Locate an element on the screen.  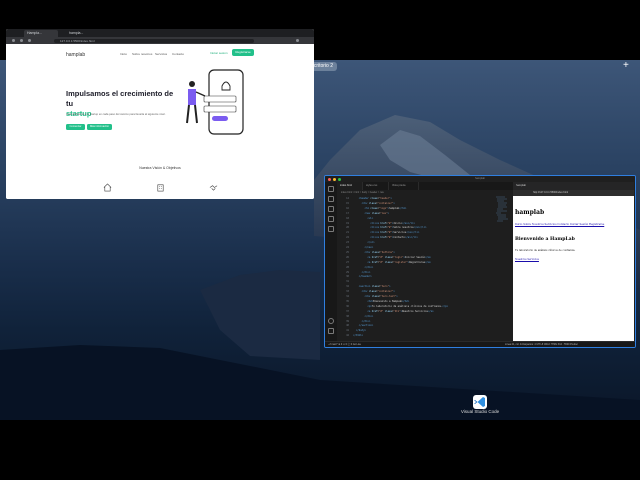
reload-icon is located at coordinates (29, 40).